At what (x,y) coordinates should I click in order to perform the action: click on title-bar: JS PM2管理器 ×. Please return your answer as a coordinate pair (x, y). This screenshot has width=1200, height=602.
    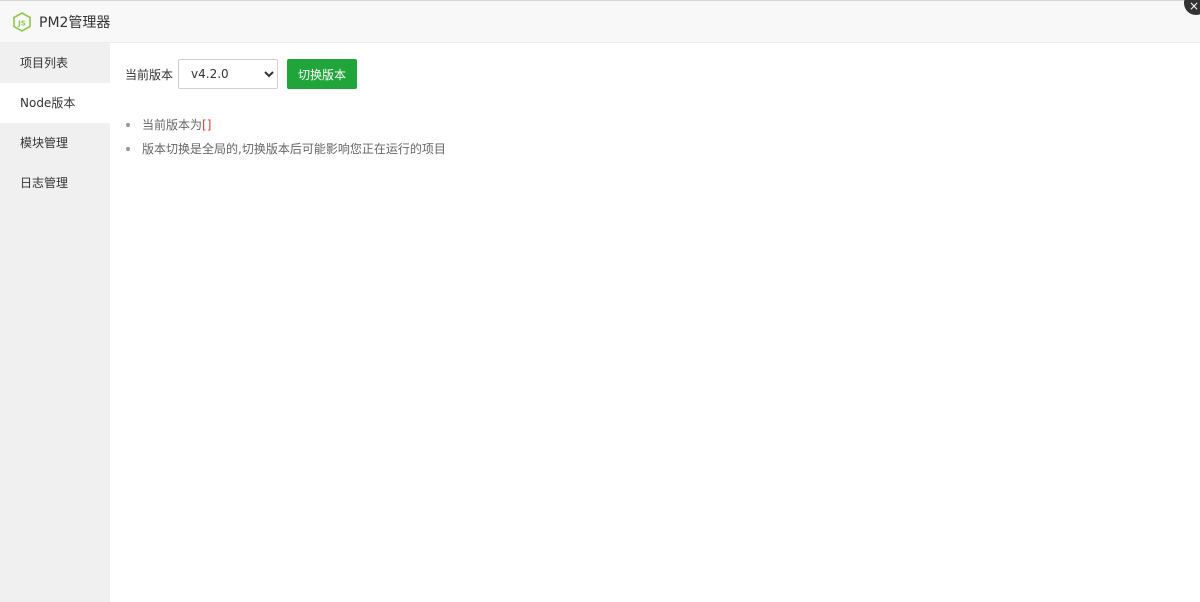
    Looking at the image, I should click on (600, 21).